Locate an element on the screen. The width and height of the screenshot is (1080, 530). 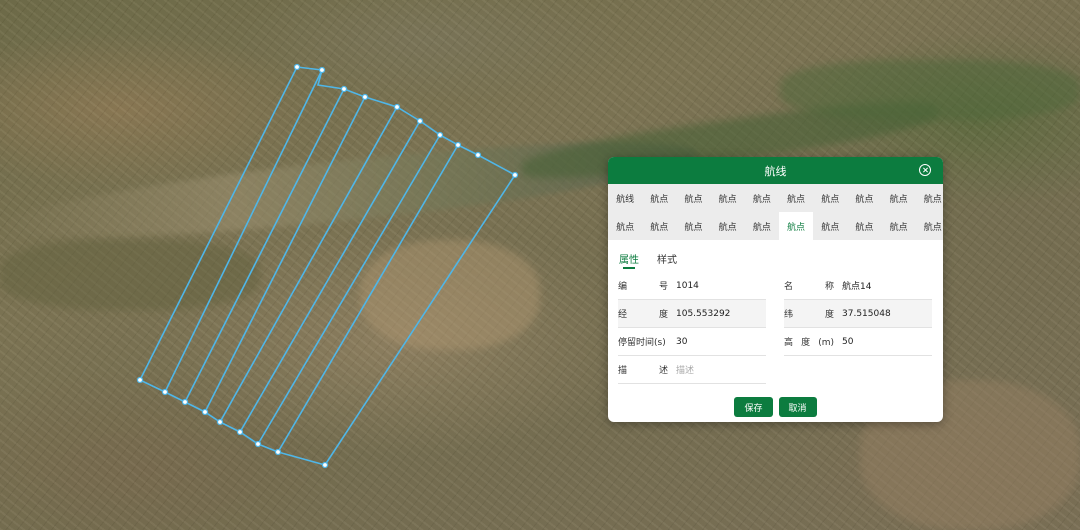
number-value: 1014 is located at coordinates (687, 286).